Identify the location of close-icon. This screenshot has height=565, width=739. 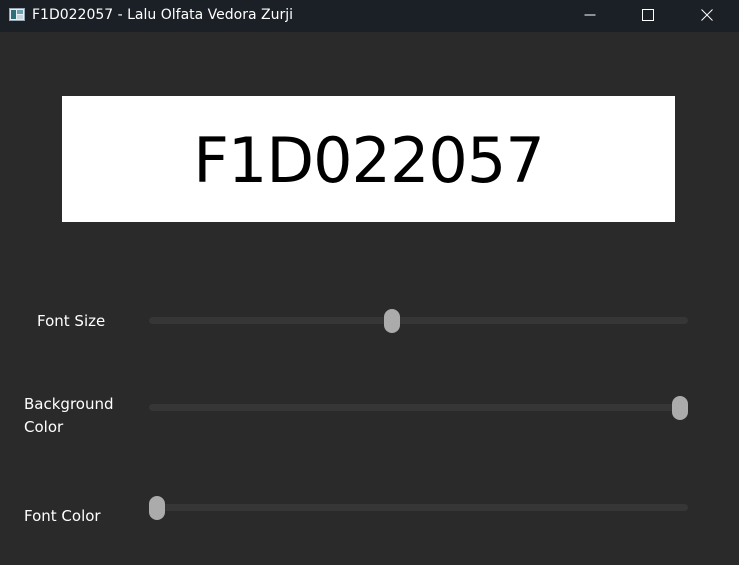
(707, 15).